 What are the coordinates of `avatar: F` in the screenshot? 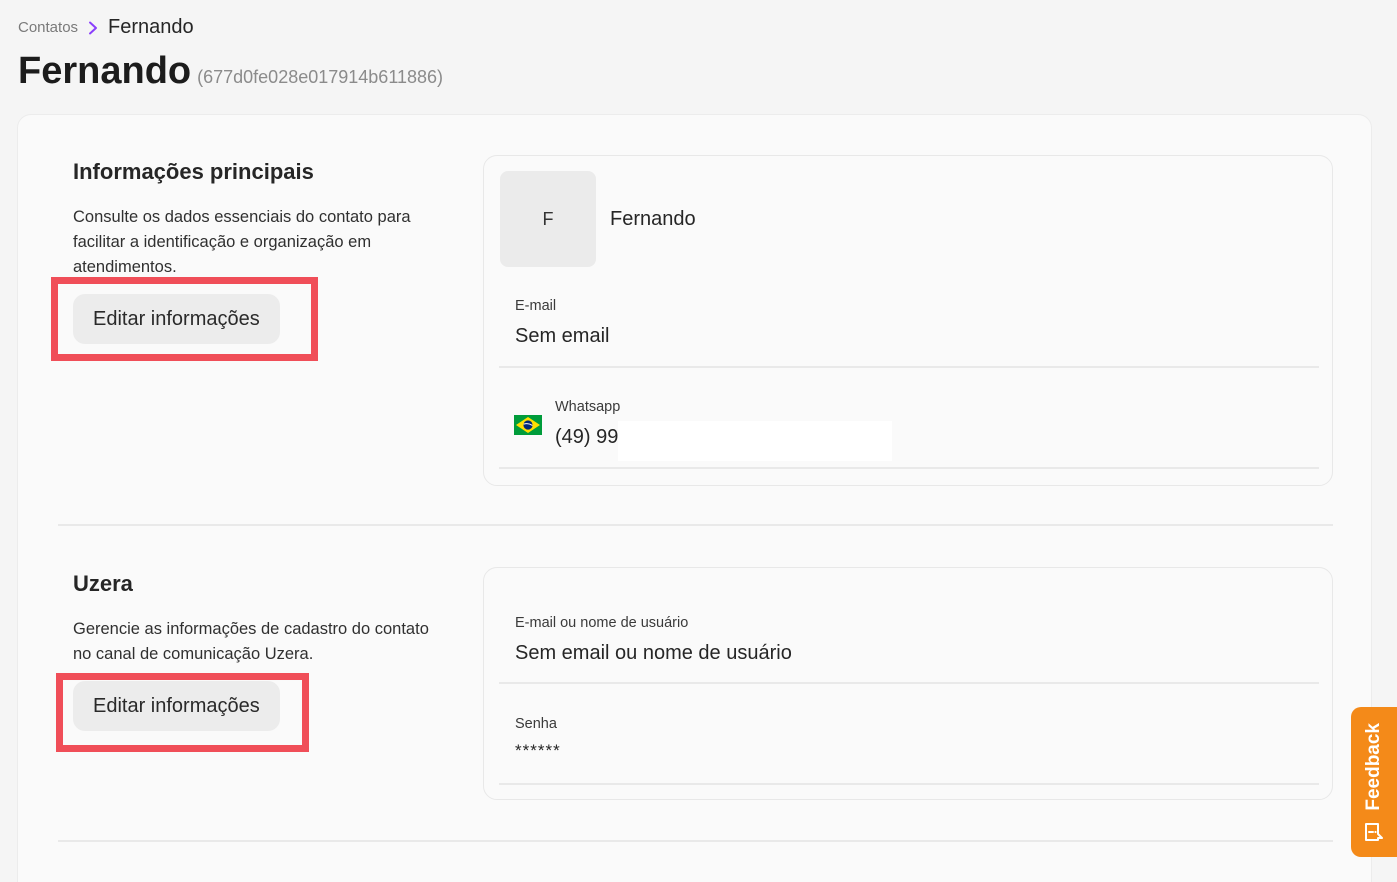 It's located at (548, 219).